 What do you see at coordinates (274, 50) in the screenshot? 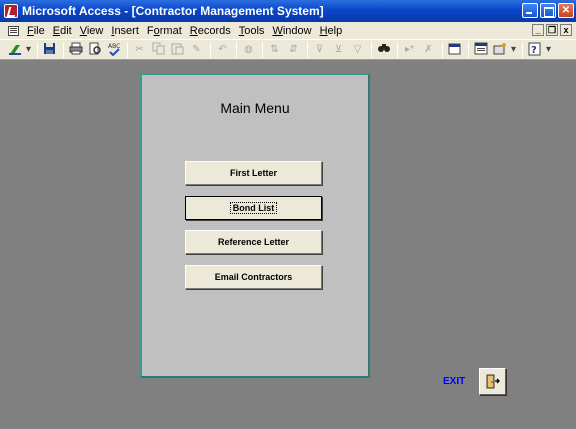
I see `sort-ascending-icon: ⇅` at bounding box center [274, 50].